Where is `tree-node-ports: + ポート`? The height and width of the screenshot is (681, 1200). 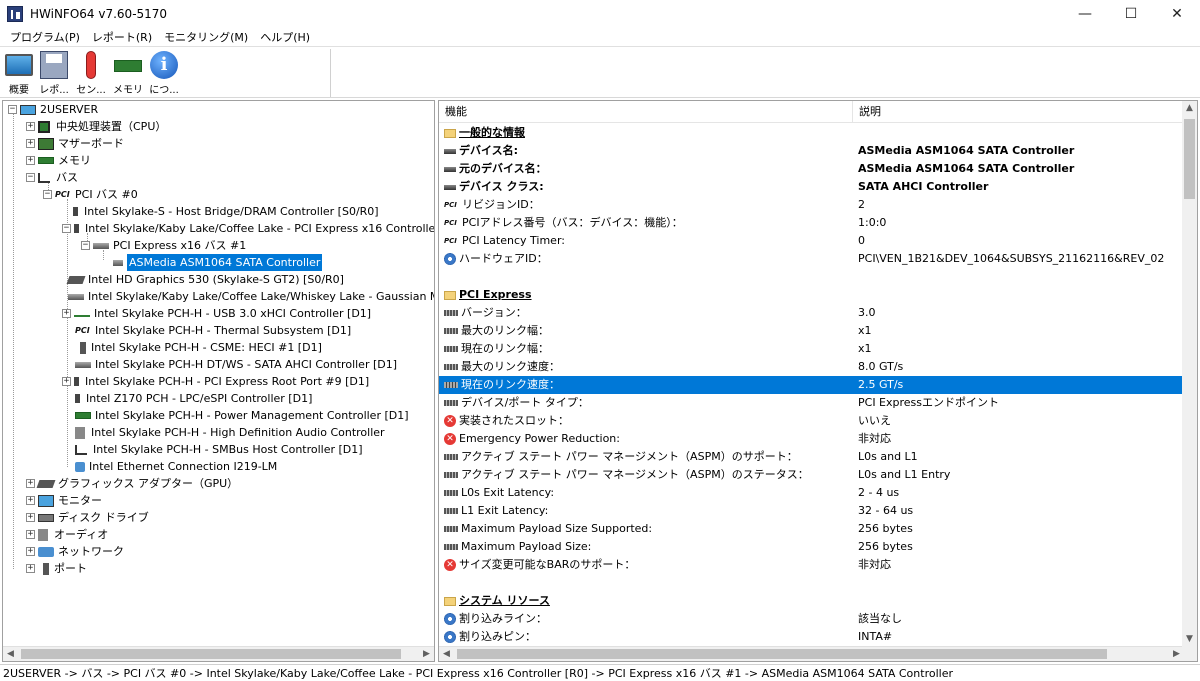 tree-node-ports: + ポート is located at coordinates (56, 568).